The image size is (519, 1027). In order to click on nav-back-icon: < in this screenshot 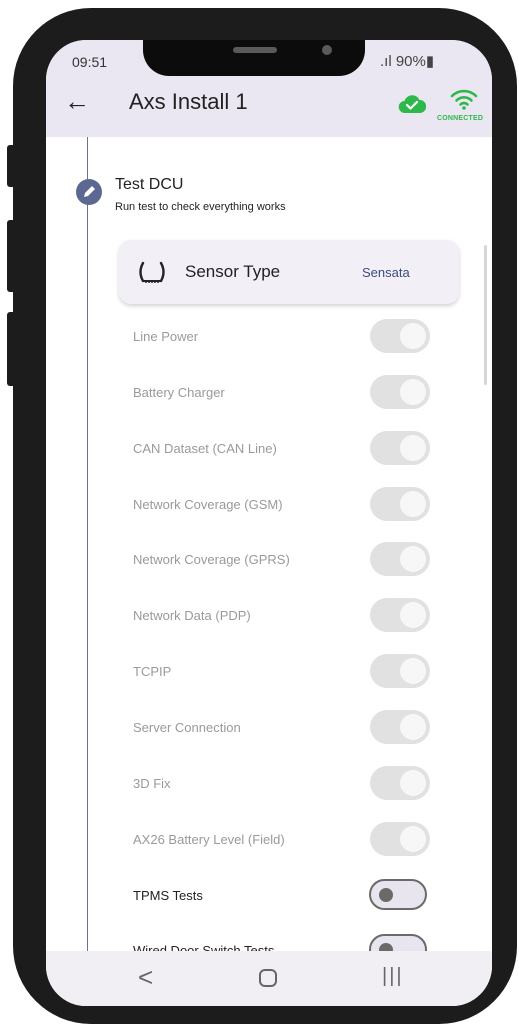, I will do `click(145, 977)`.